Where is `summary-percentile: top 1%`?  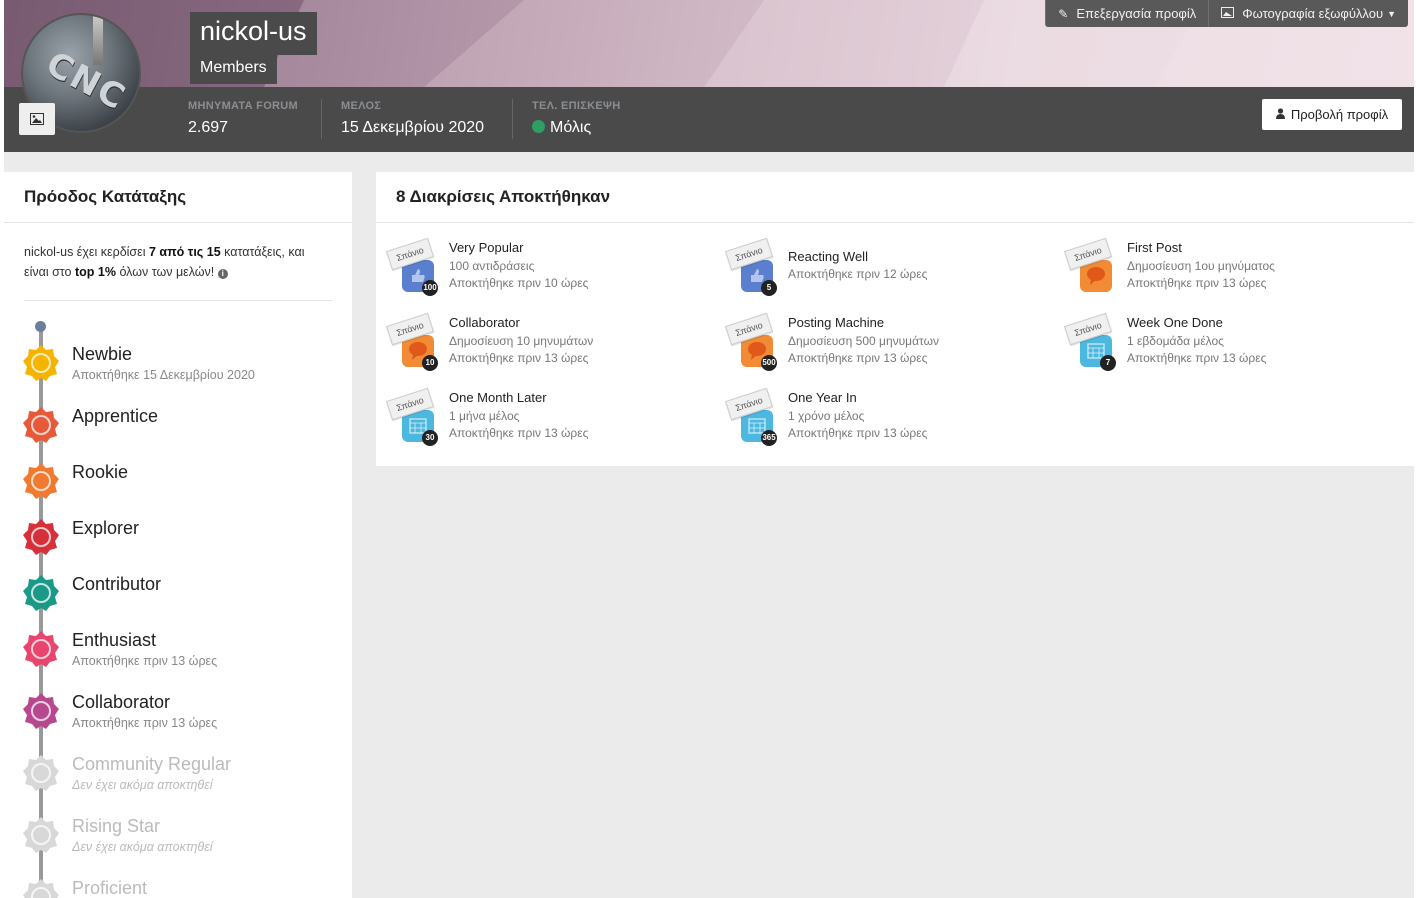
summary-percentile: top 1% is located at coordinates (95, 272).